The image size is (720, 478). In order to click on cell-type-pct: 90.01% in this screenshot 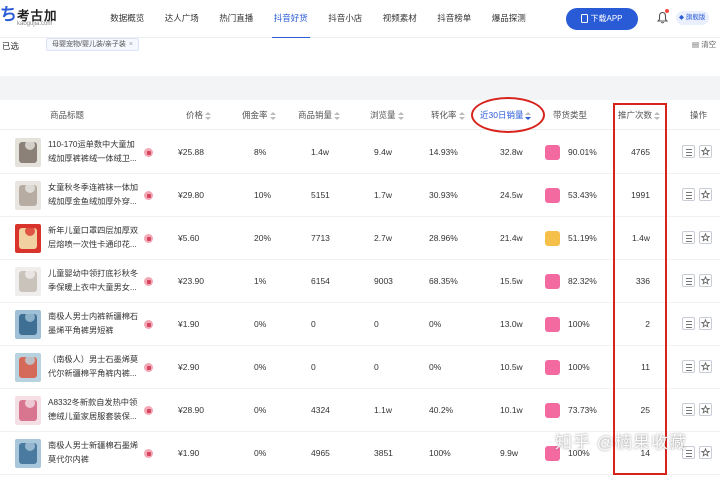, I will do `click(582, 152)`.